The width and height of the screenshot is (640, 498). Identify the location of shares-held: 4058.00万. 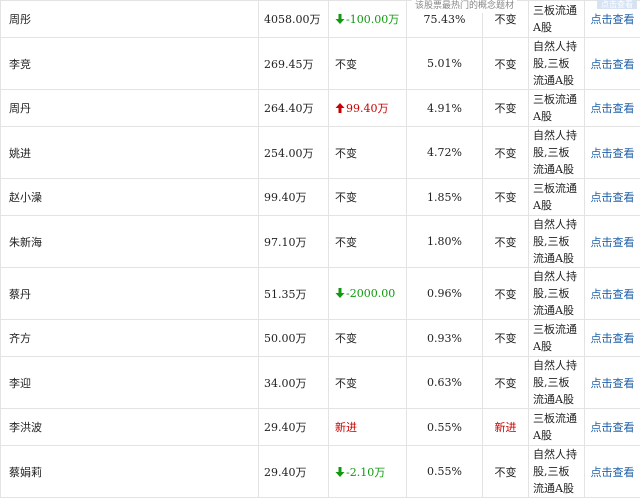
(292, 19).